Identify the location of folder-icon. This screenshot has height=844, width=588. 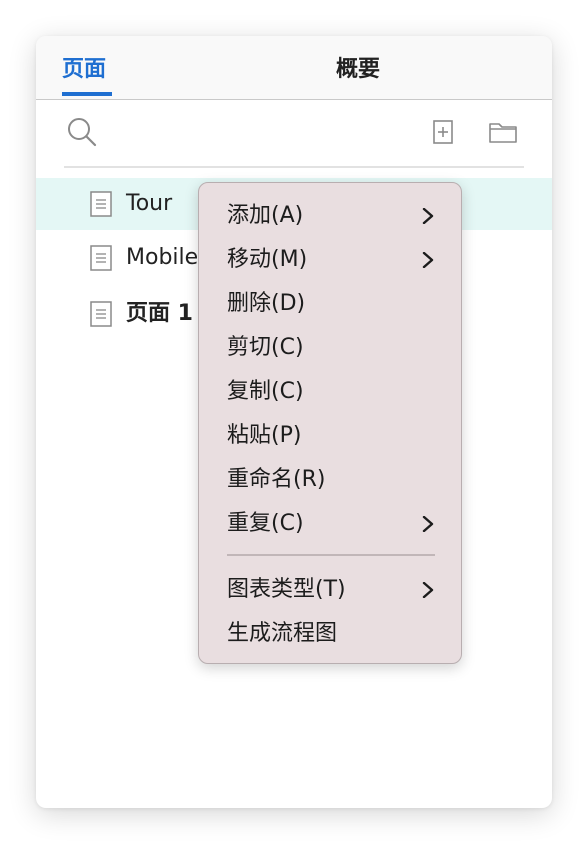
(503, 132).